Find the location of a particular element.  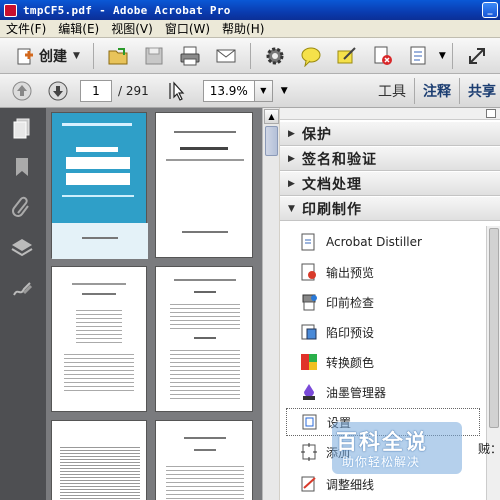

tab-comment: 注释 is located at coordinates (437, 91).